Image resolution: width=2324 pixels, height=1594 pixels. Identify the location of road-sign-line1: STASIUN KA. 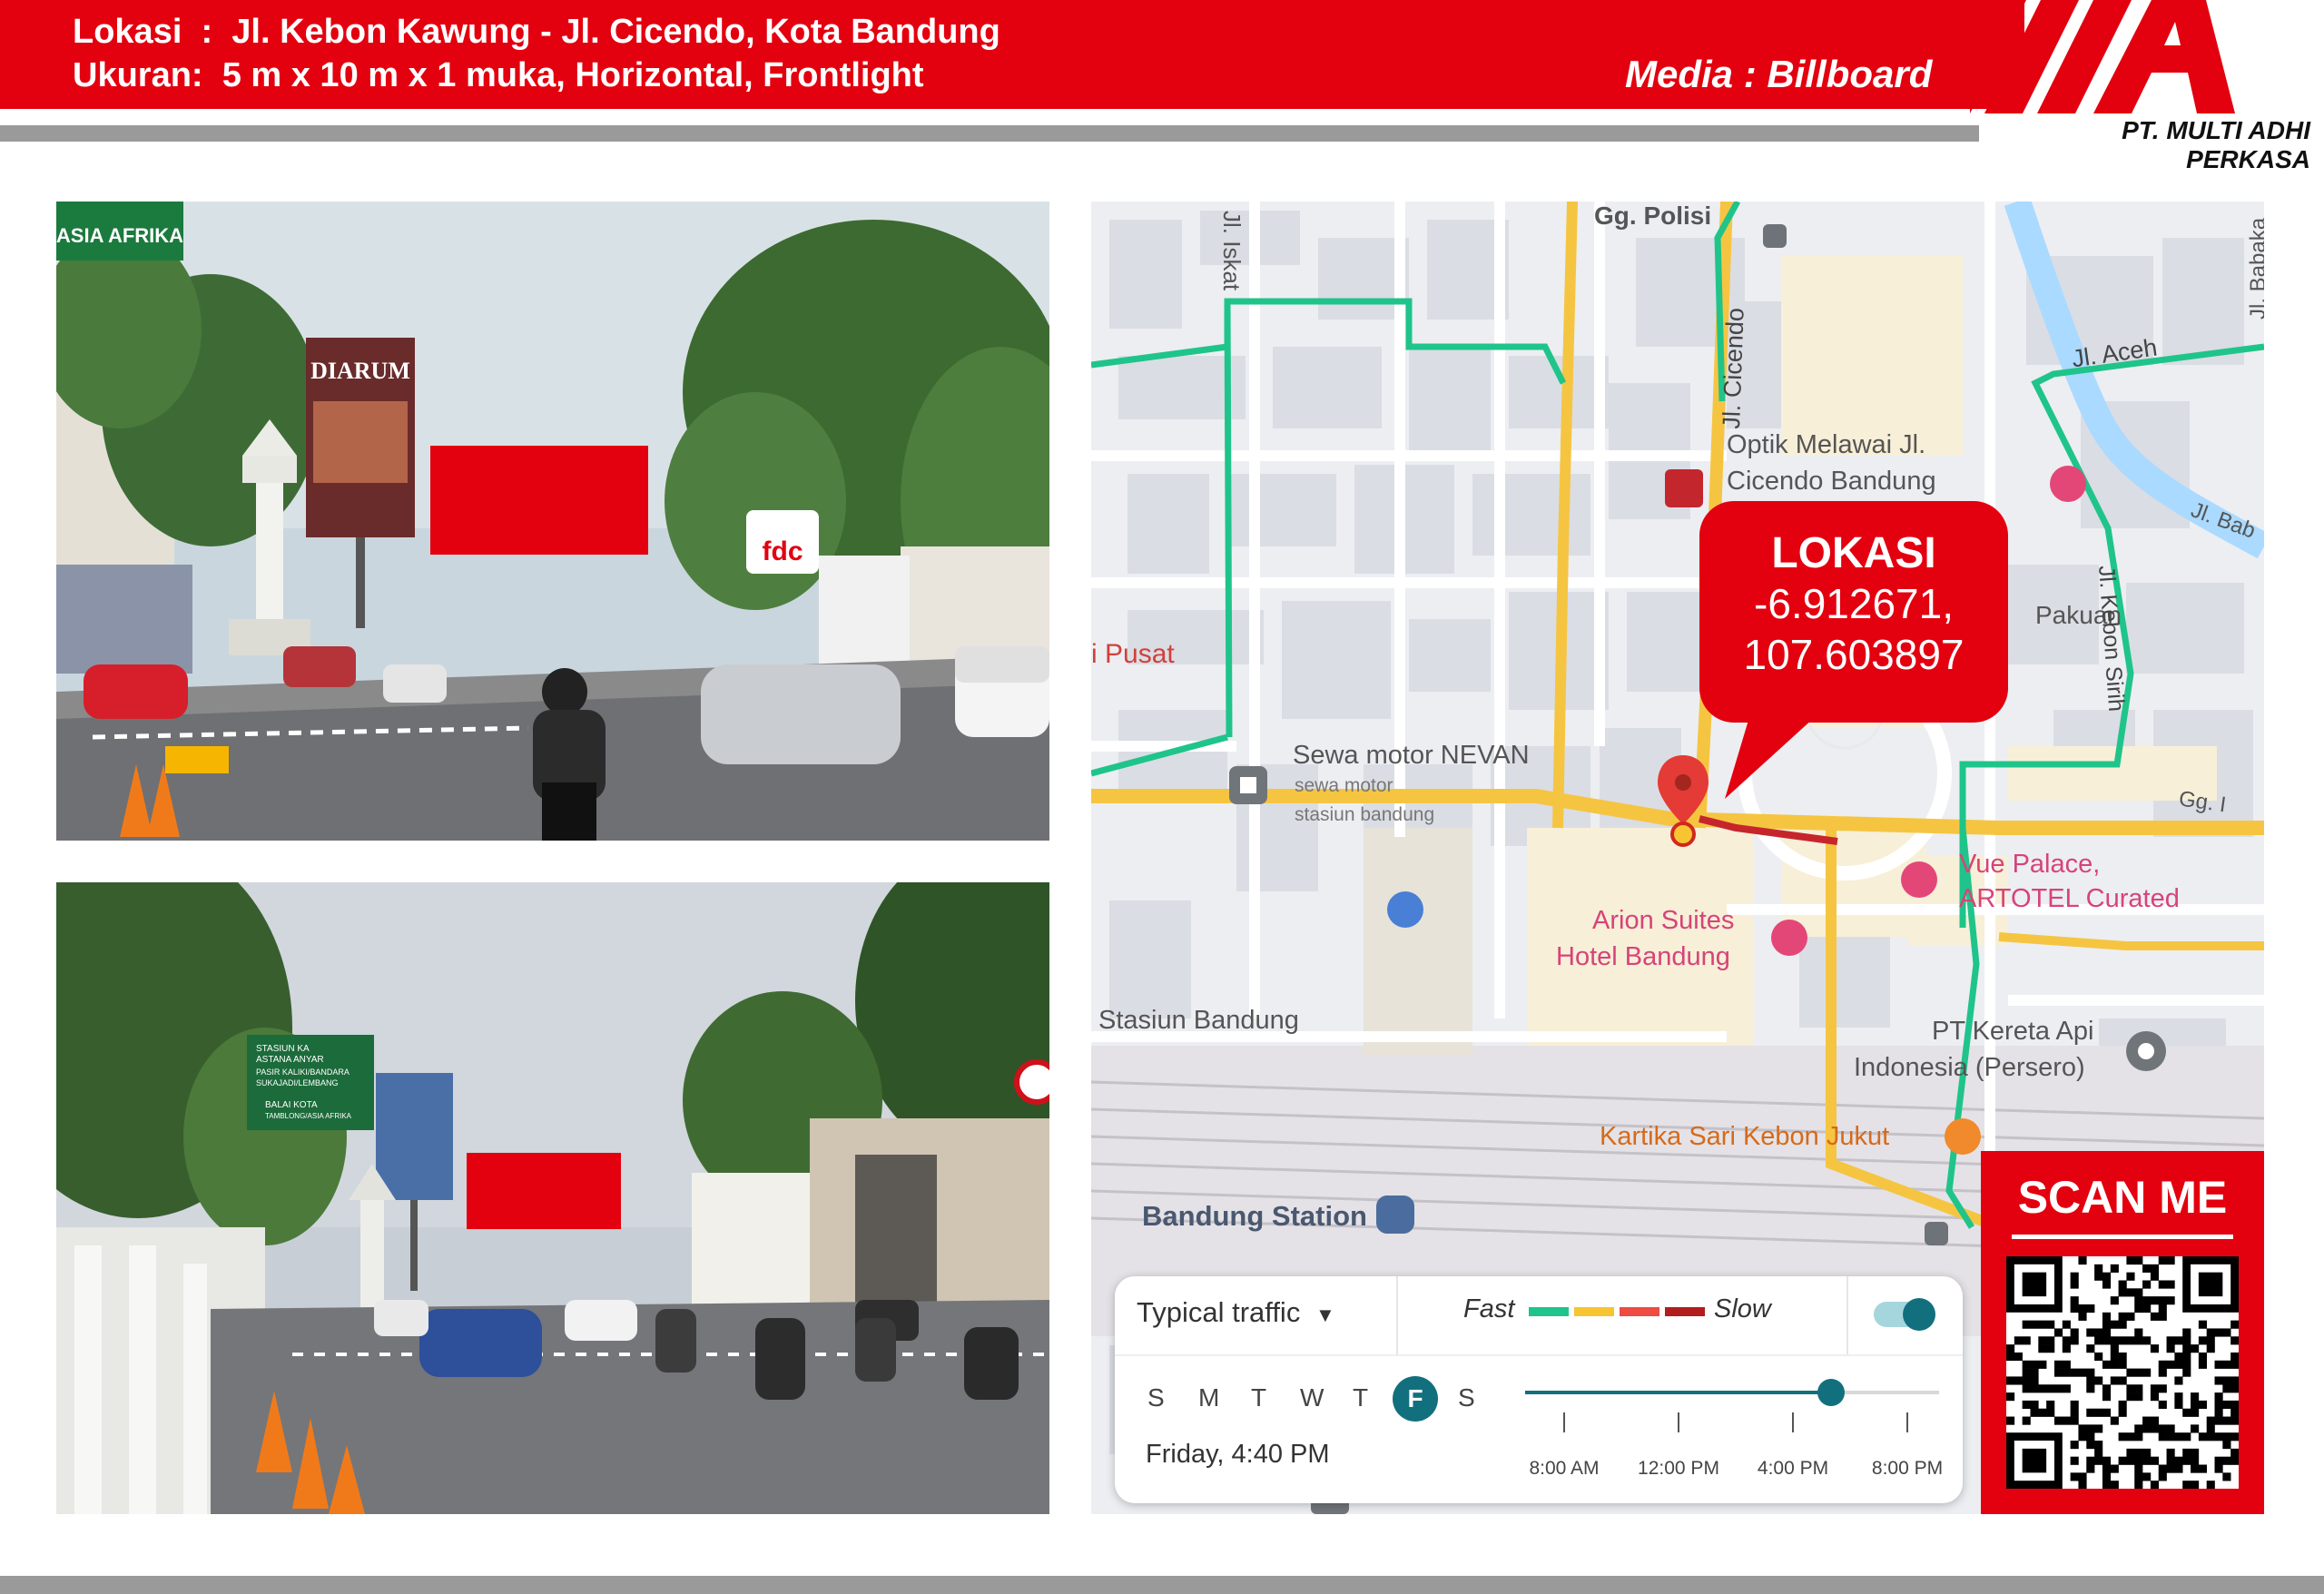
(283, 1049).